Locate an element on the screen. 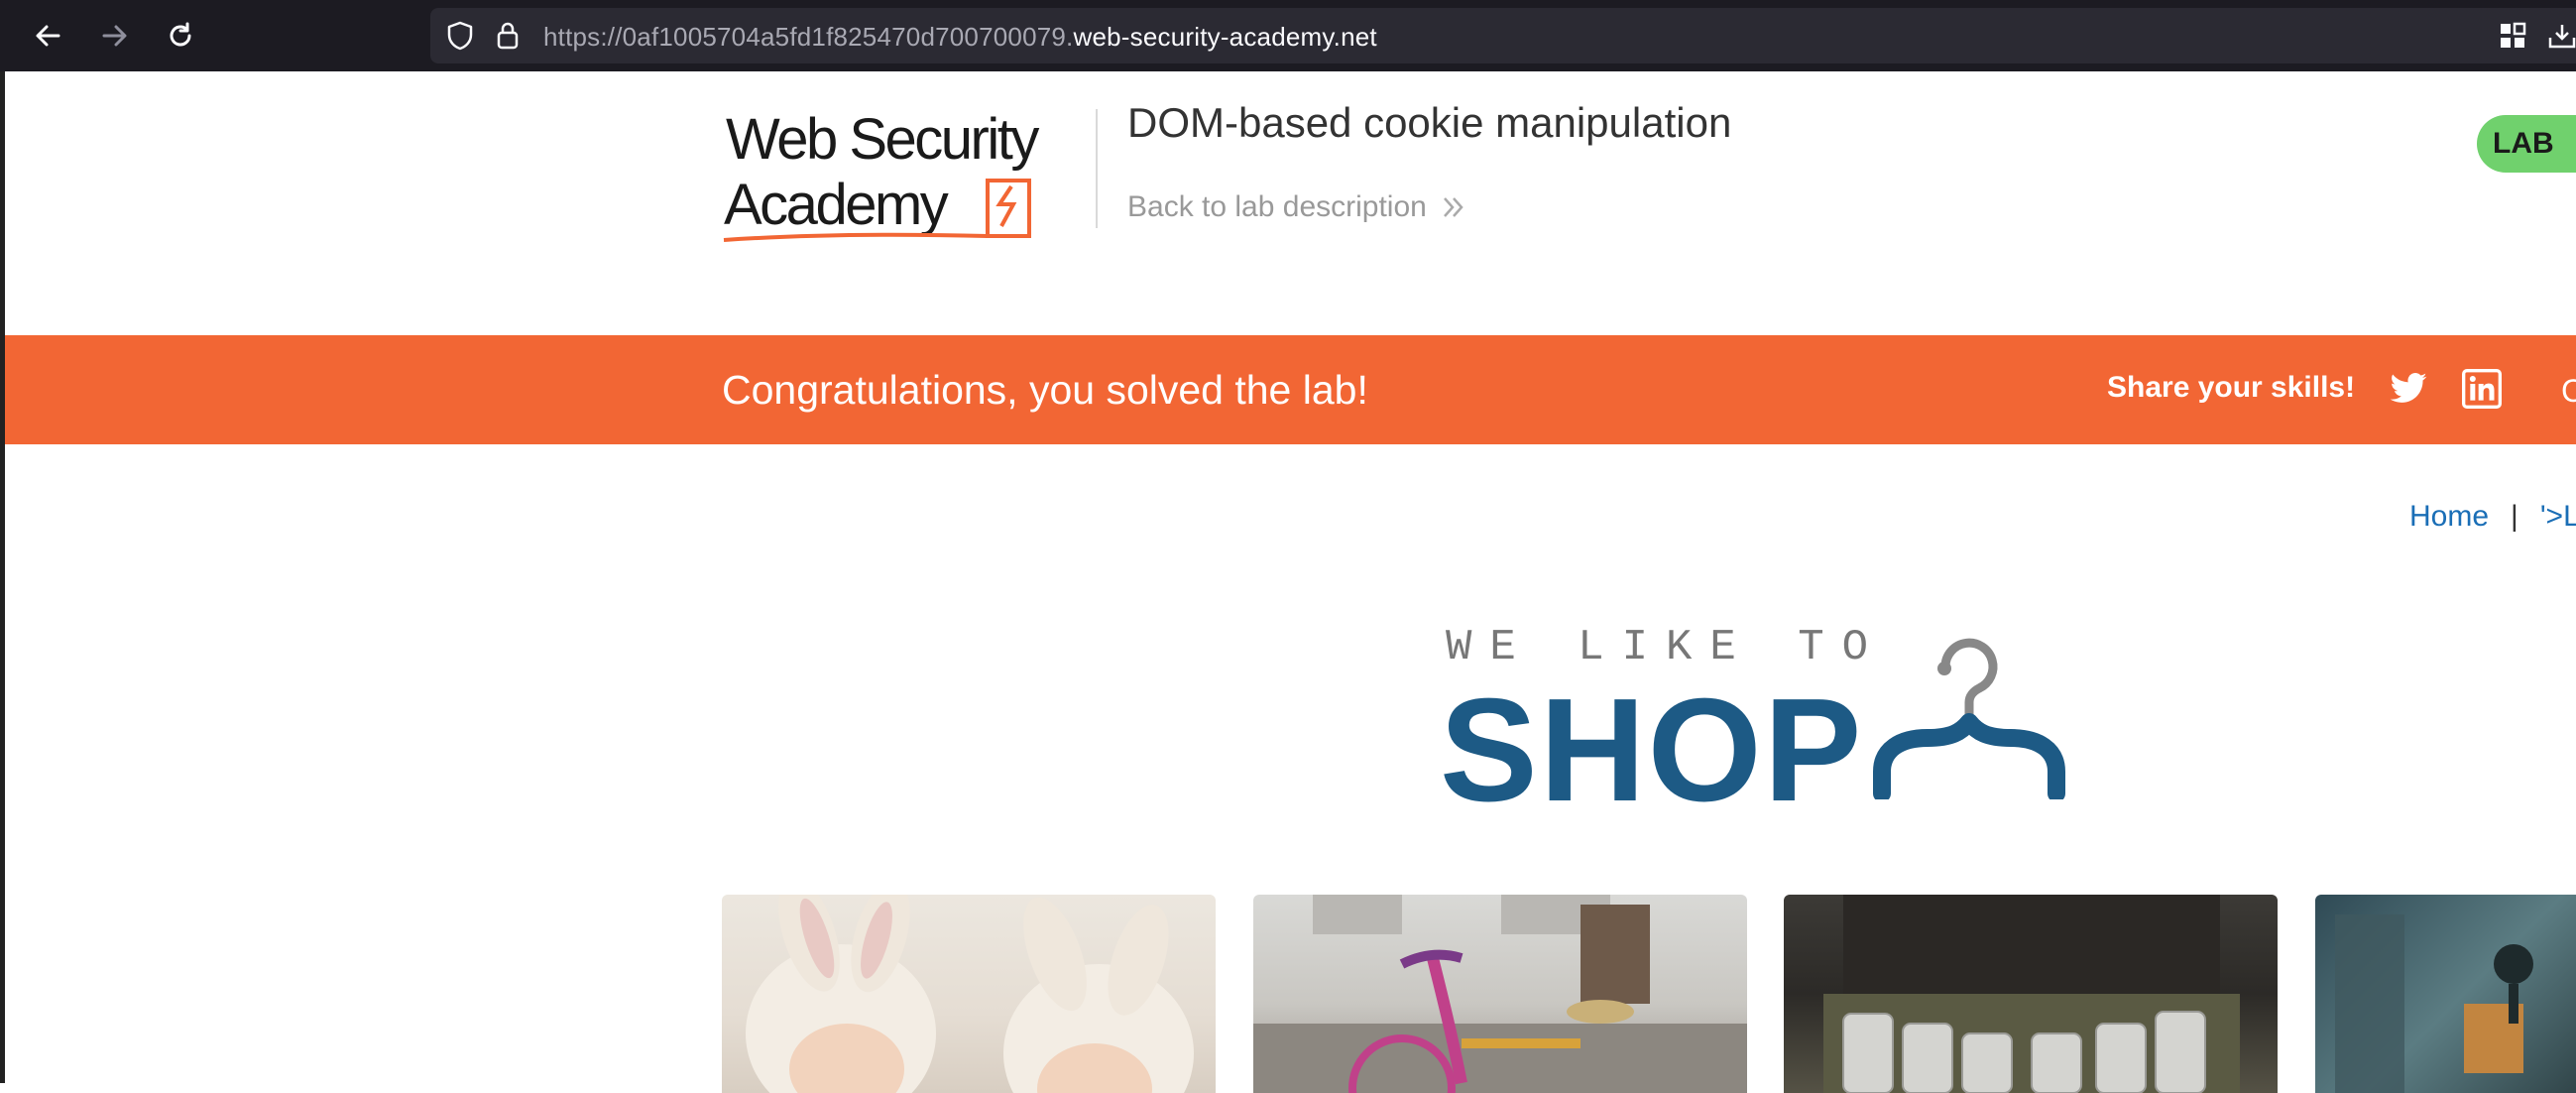  back-arrow-icon is located at coordinates (48, 36).